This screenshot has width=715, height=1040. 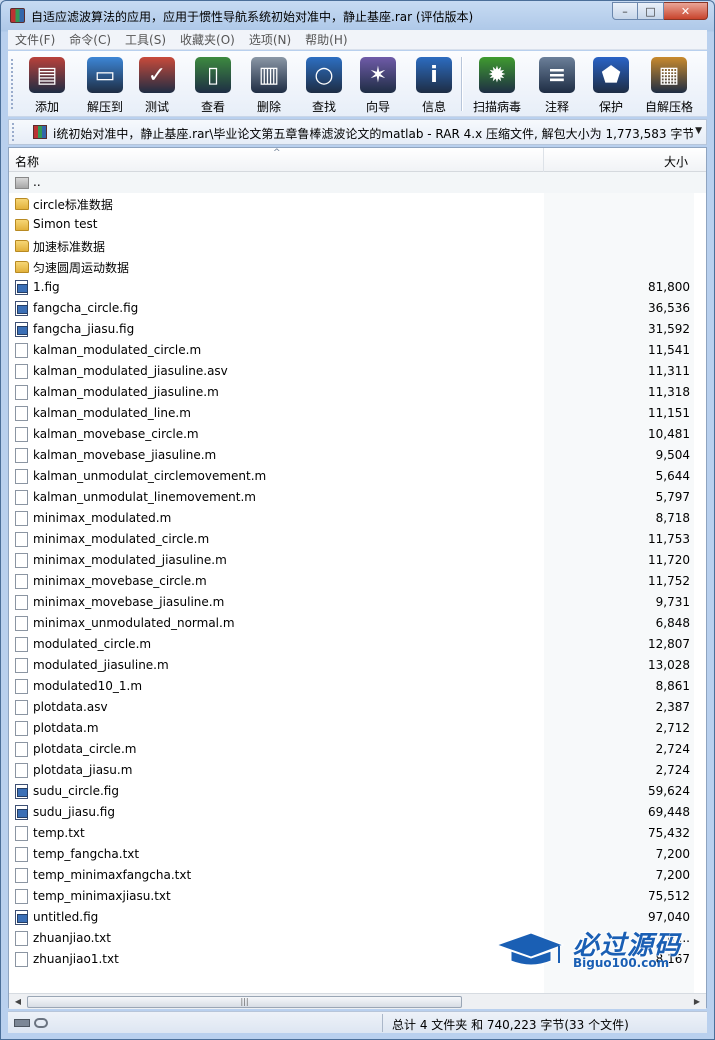 I want to click on address-dropdown-icon: ▼, so click(x=698, y=131).